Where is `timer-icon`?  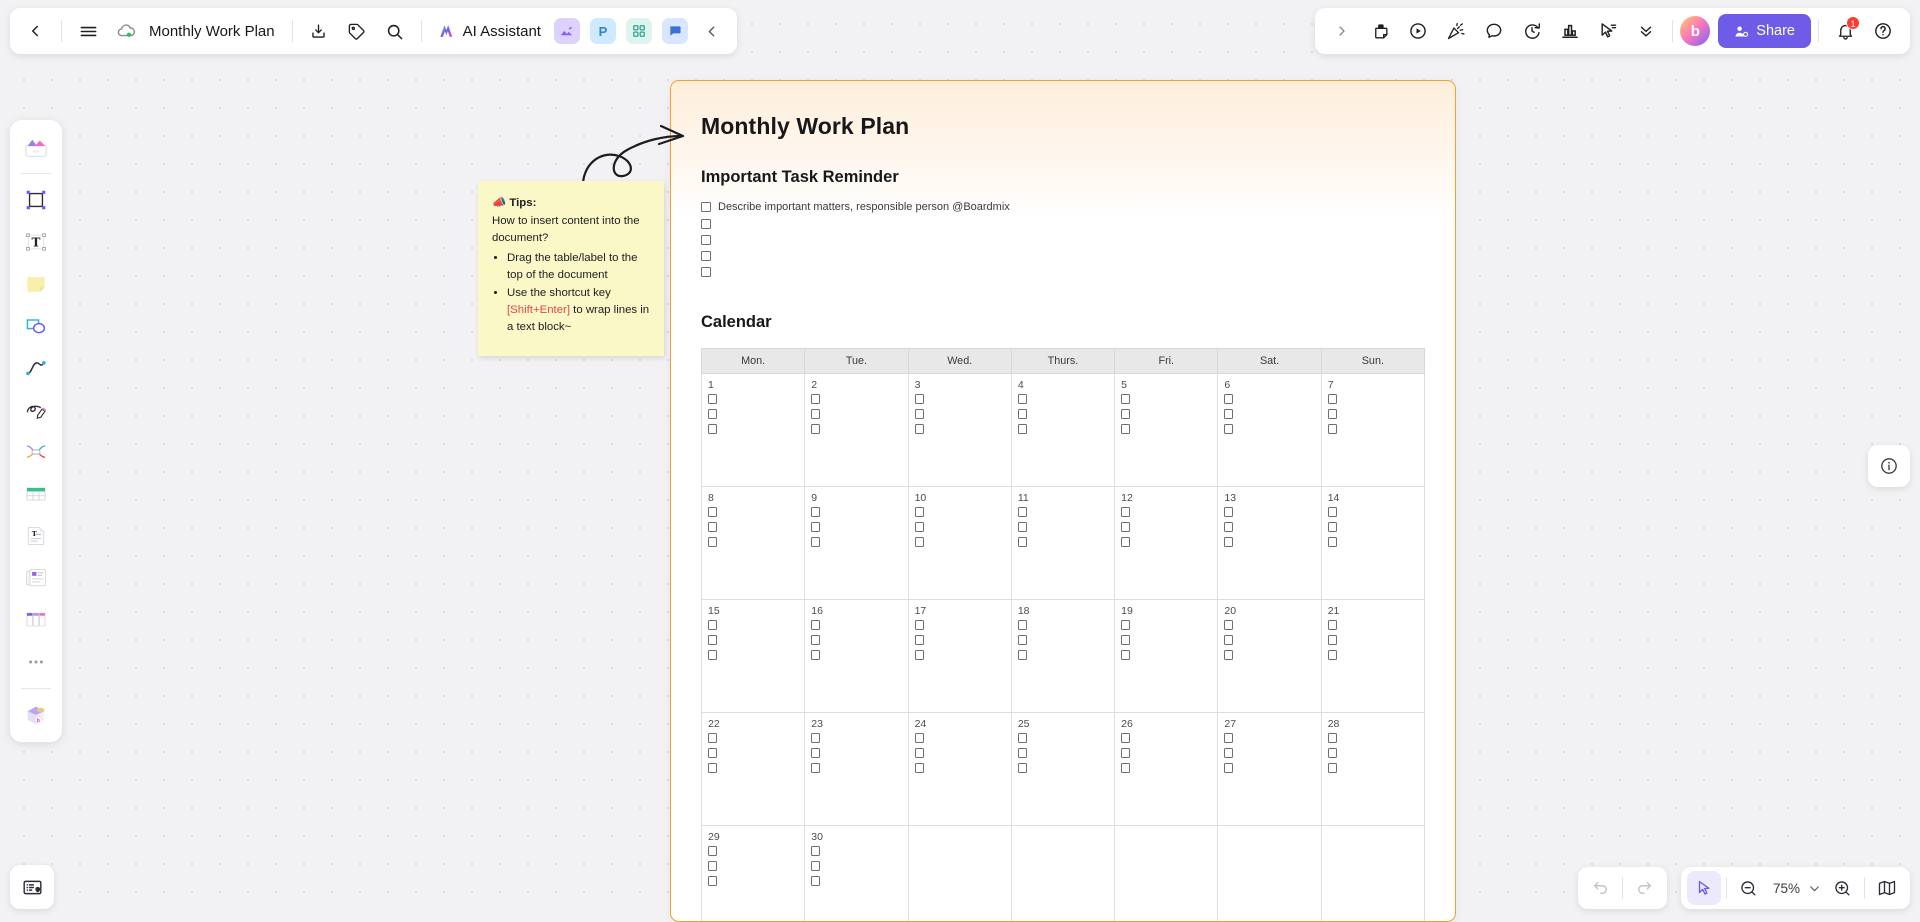
timer-icon is located at coordinates (1532, 31).